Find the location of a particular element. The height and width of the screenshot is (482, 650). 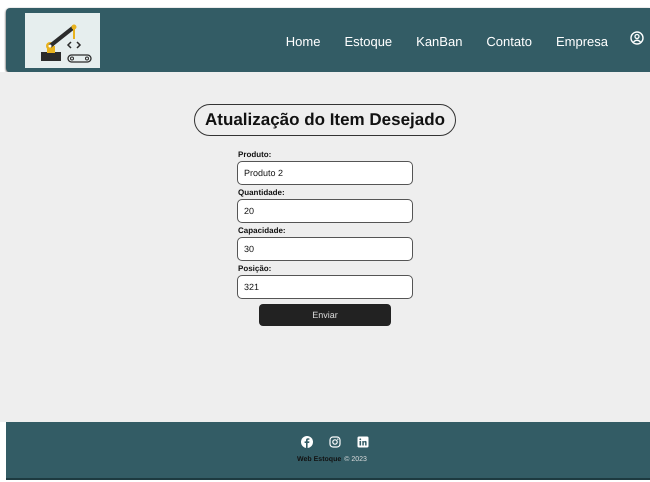

nav-link: KanBan is located at coordinates (439, 41).